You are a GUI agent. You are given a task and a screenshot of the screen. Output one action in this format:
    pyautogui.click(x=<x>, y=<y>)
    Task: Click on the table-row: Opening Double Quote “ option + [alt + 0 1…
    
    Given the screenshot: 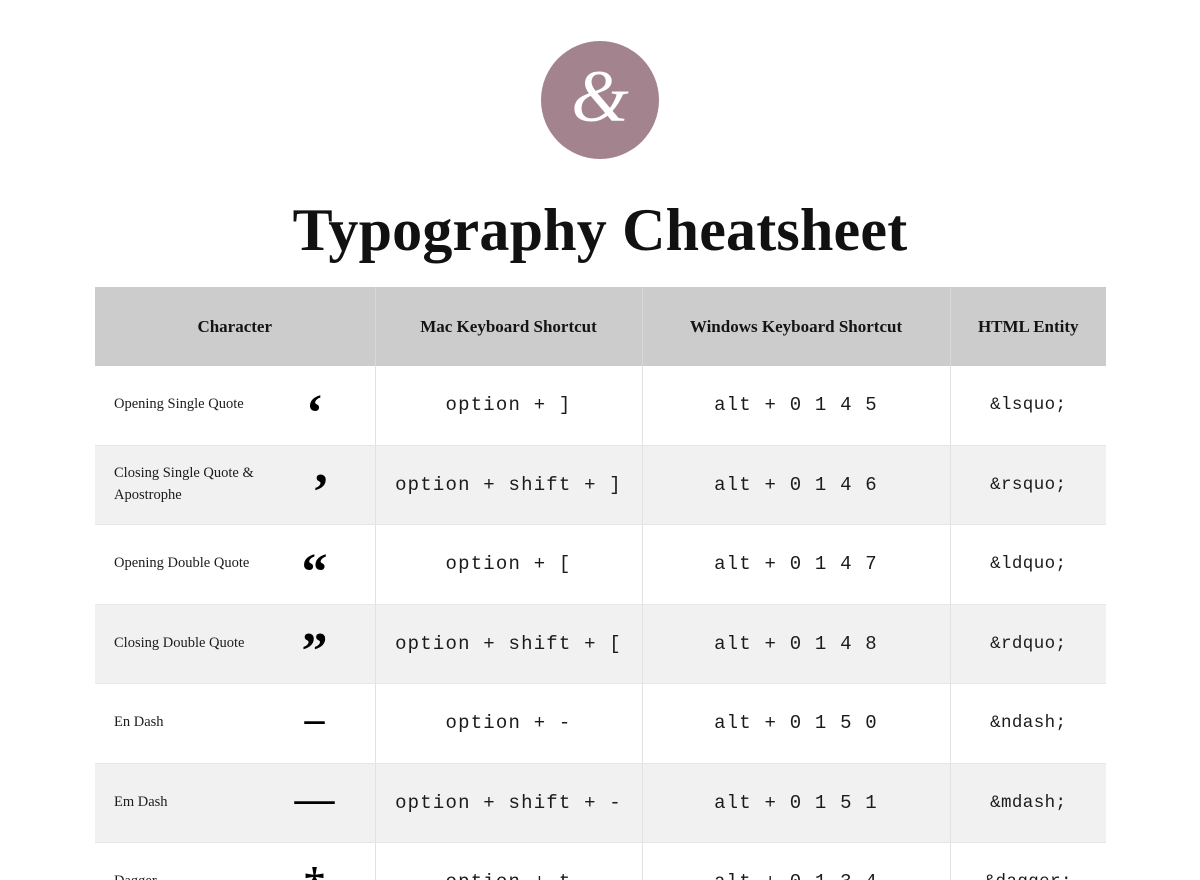 What is the action you would take?
    pyautogui.click(x=600, y=564)
    